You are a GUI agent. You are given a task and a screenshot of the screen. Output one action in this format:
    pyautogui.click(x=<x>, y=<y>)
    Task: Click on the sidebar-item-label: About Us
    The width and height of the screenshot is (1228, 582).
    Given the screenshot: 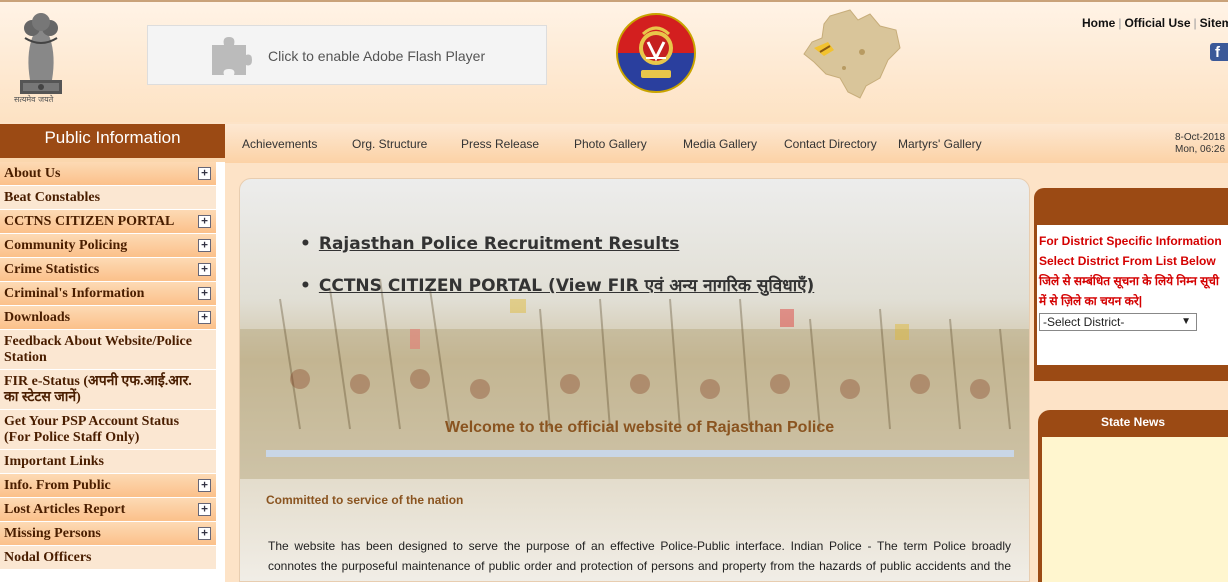 What is the action you would take?
    pyautogui.click(x=32, y=173)
    